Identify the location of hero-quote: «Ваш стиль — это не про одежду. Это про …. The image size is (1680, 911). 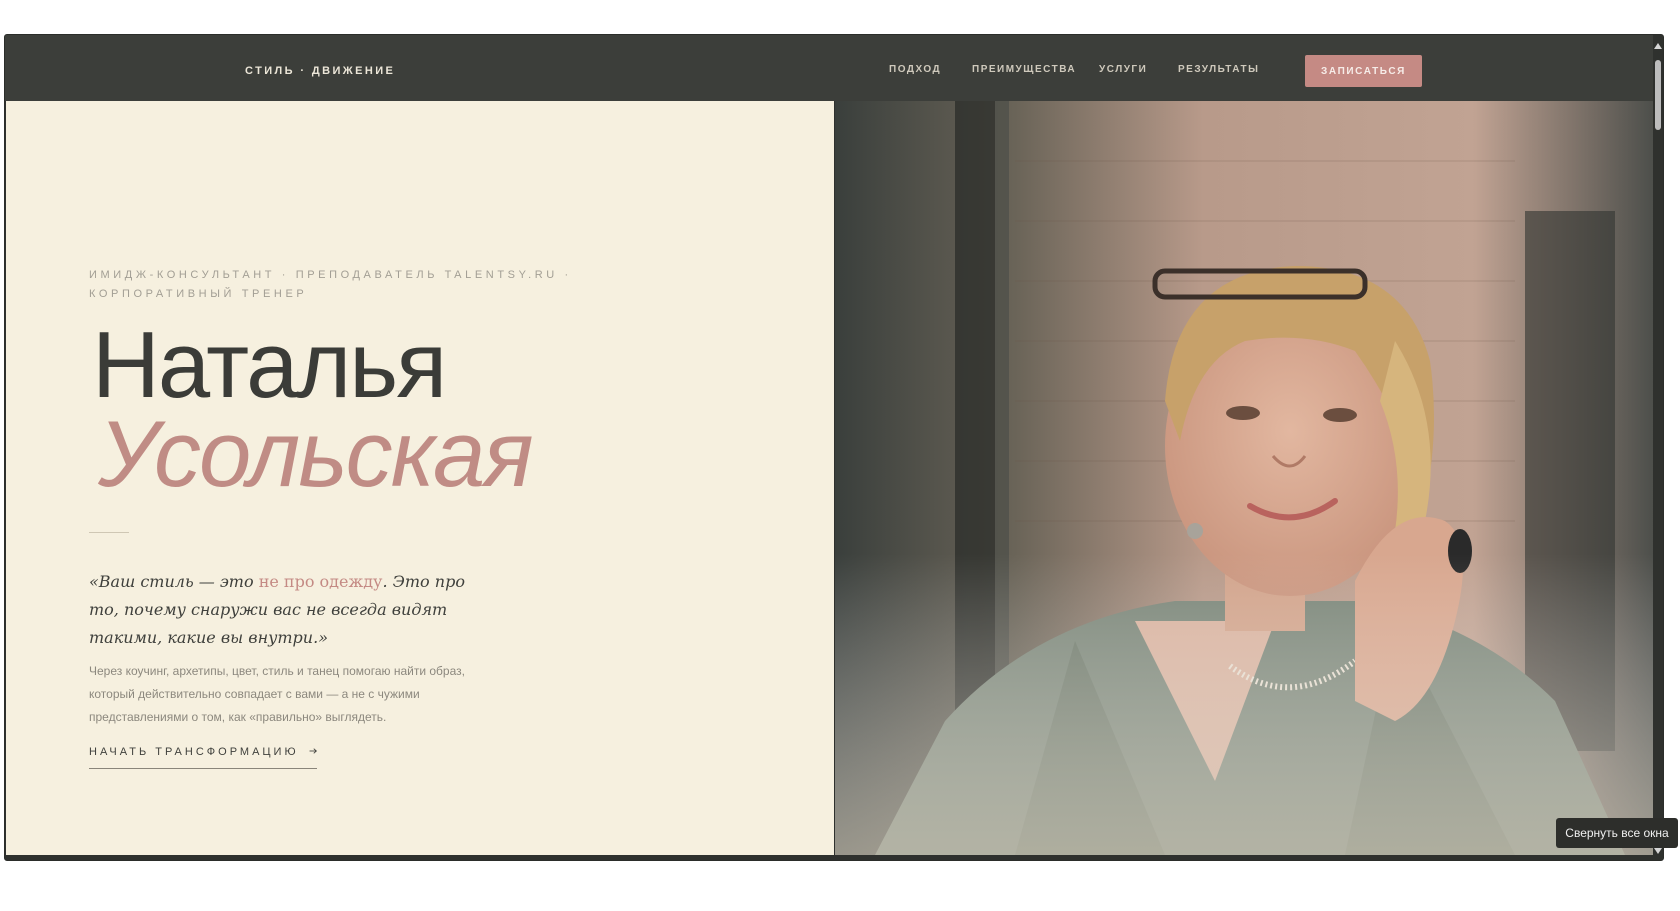
(279, 610).